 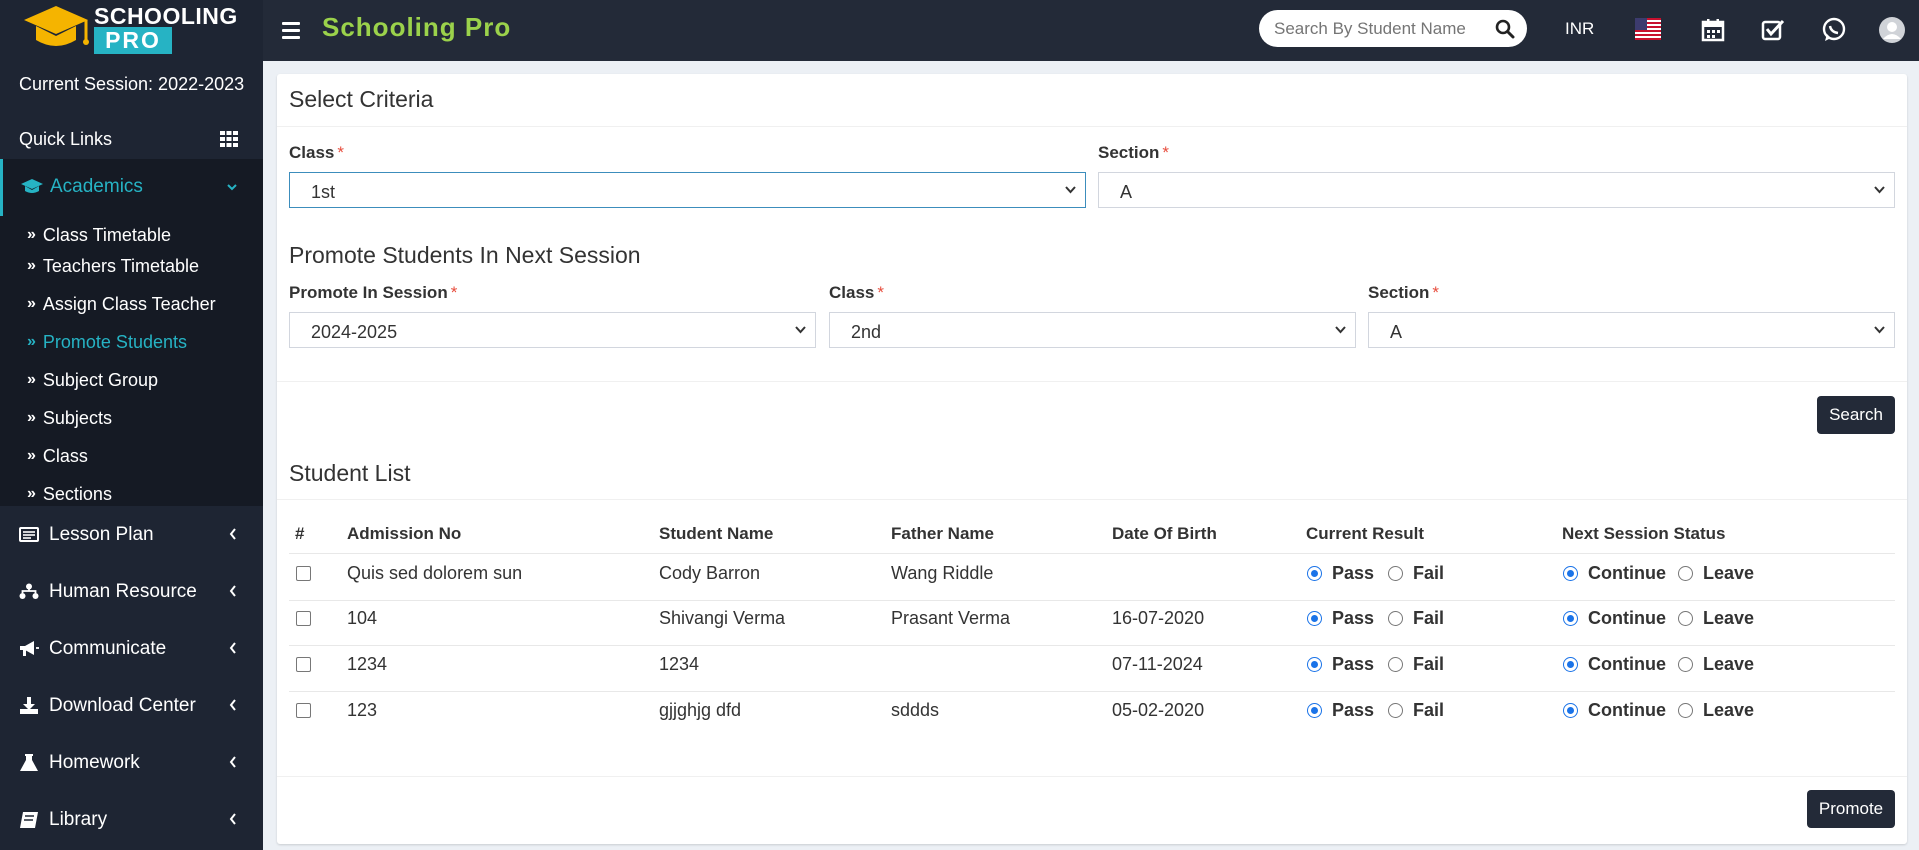 What do you see at coordinates (101, 534) in the screenshot?
I see `sidebar-item-label: Lesson Plan` at bounding box center [101, 534].